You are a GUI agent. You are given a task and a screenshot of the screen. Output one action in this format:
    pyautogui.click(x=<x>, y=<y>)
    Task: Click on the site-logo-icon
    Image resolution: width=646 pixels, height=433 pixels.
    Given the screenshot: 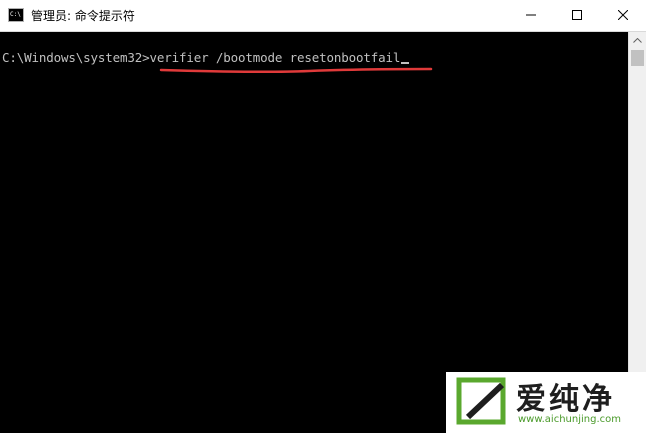 What is the action you would take?
    pyautogui.click(x=481, y=401)
    